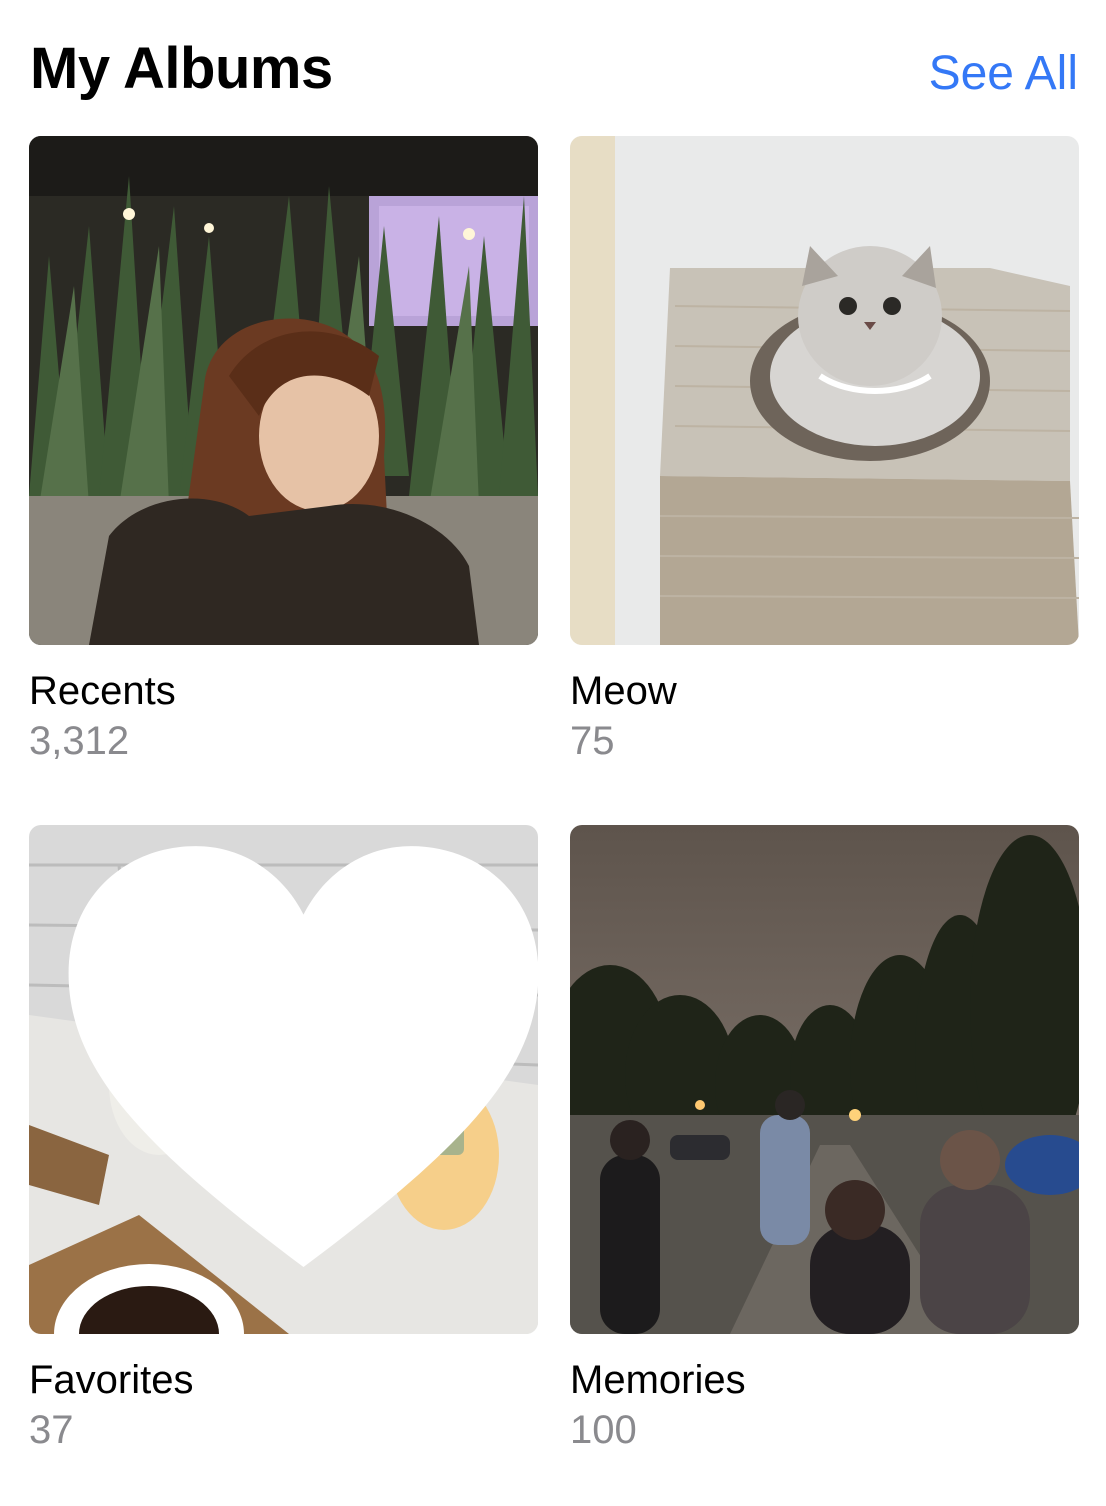  Describe the element at coordinates (658, 1380) in the screenshot. I see `album-name: Memories` at that location.